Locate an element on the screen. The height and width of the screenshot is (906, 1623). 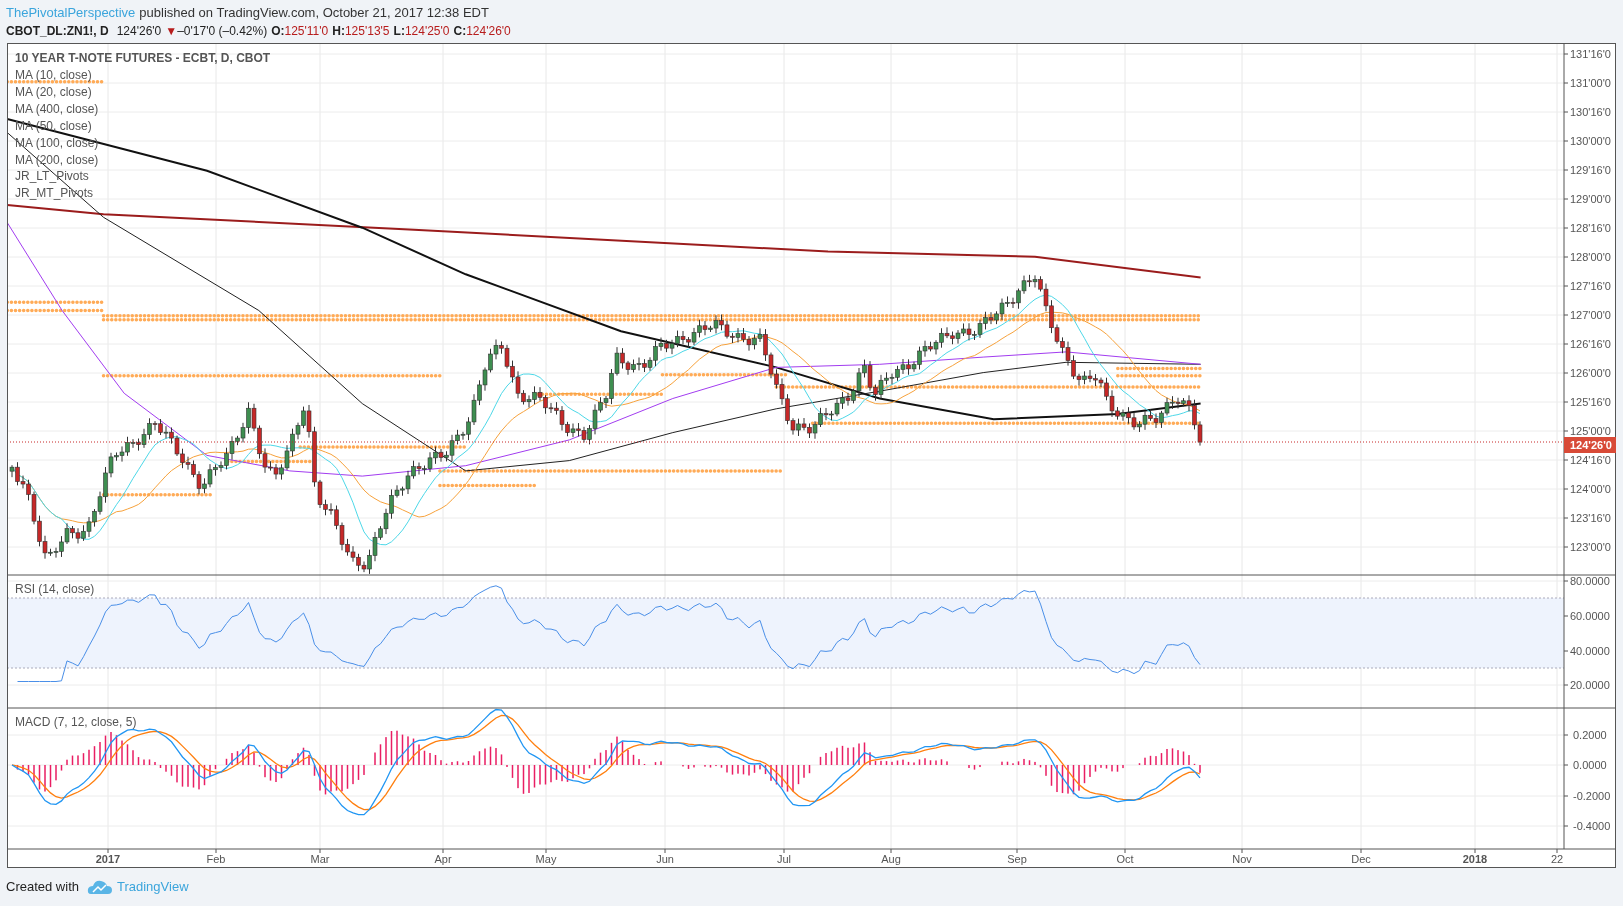
macd-axis-label: 0.0000 is located at coordinates (1590, 765).